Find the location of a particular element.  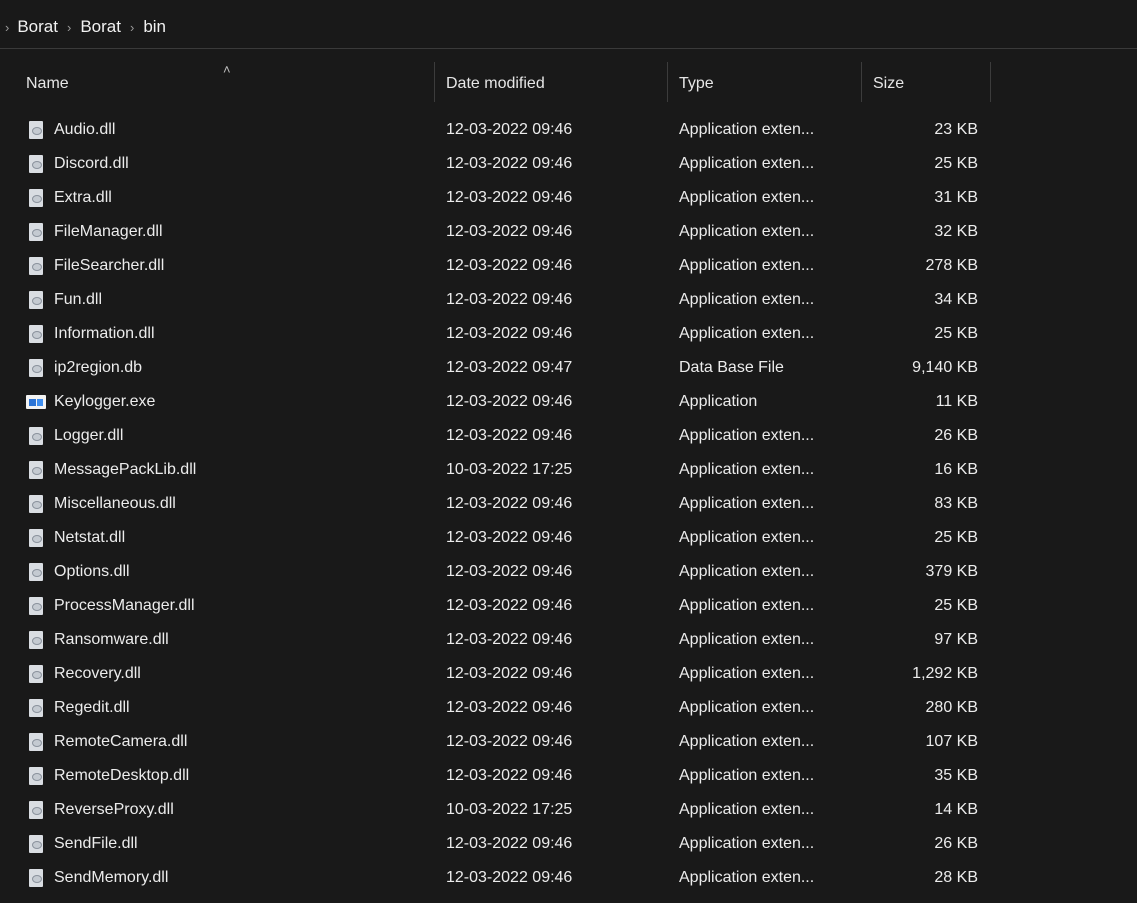

column-header-date-modified: Date modified is located at coordinates (495, 84).